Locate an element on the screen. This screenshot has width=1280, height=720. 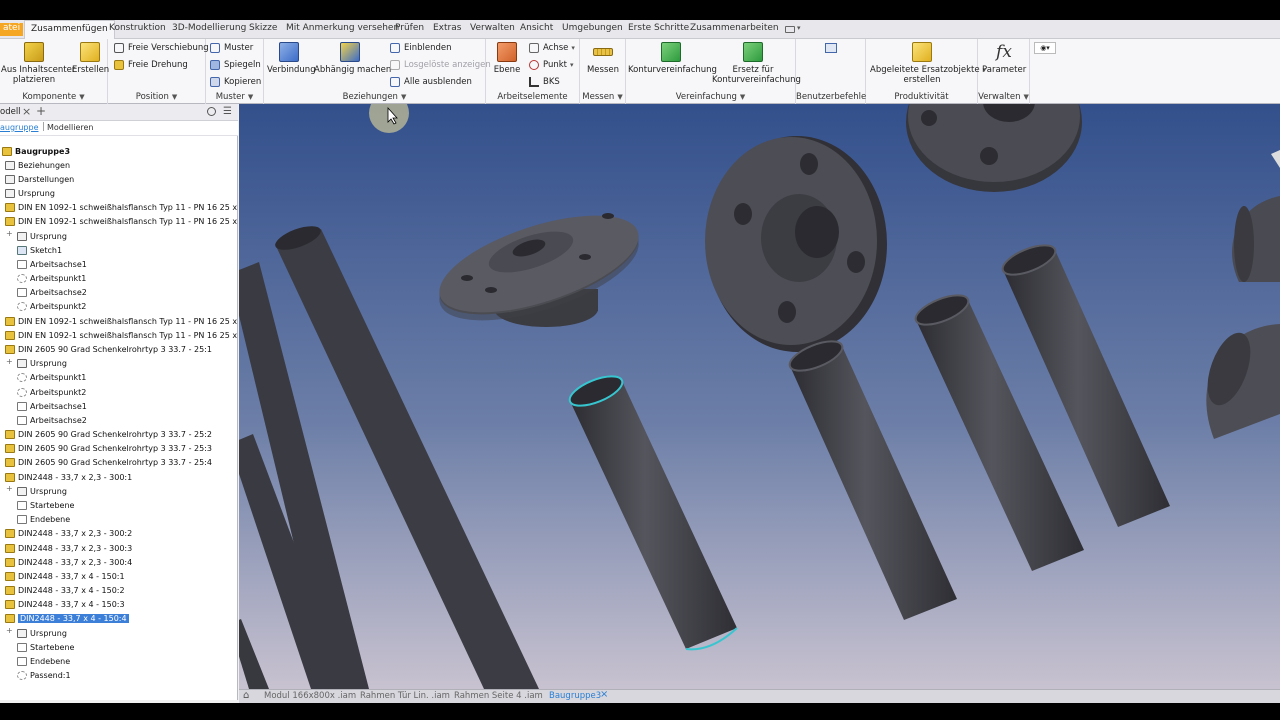
tree-node: DIN2448 - 33,7 x 4 - 150:4 is located at coordinates (67, 619).